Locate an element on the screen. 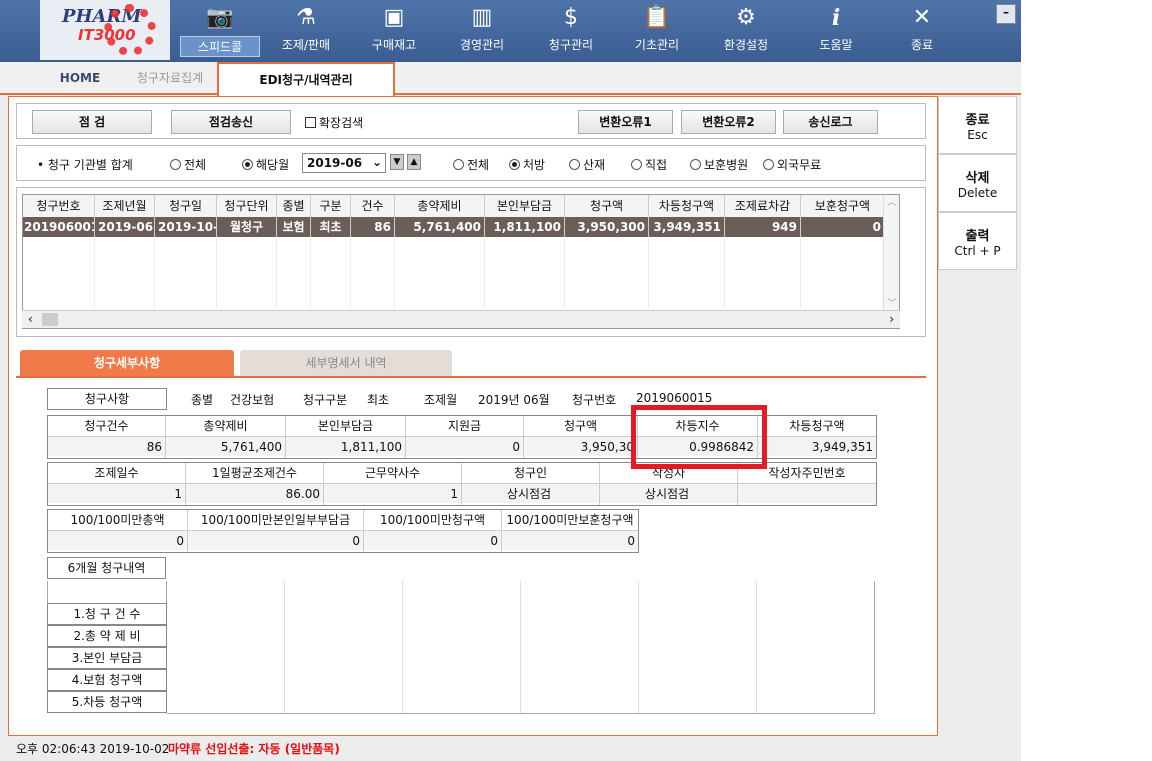  grid-header: 건수 is located at coordinates (373, 206).